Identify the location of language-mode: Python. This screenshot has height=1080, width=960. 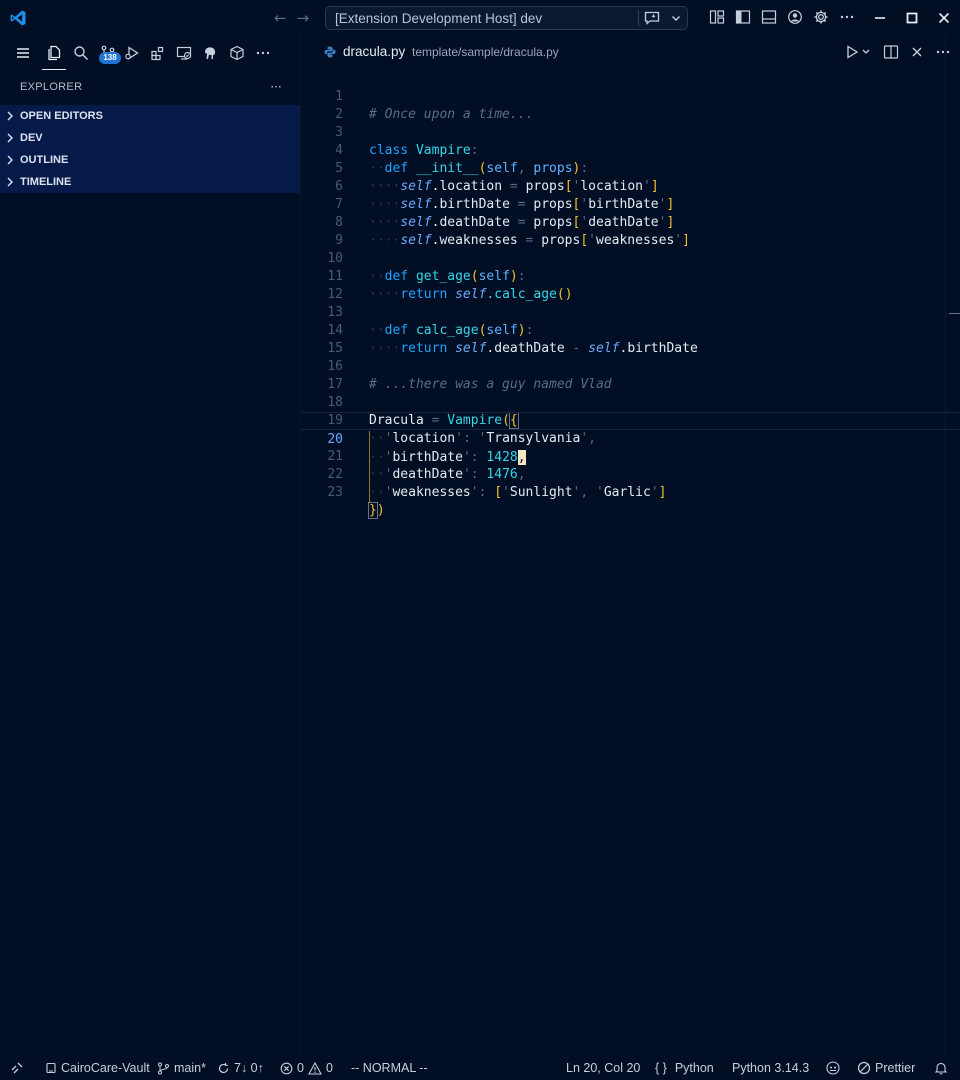
(694, 1068).